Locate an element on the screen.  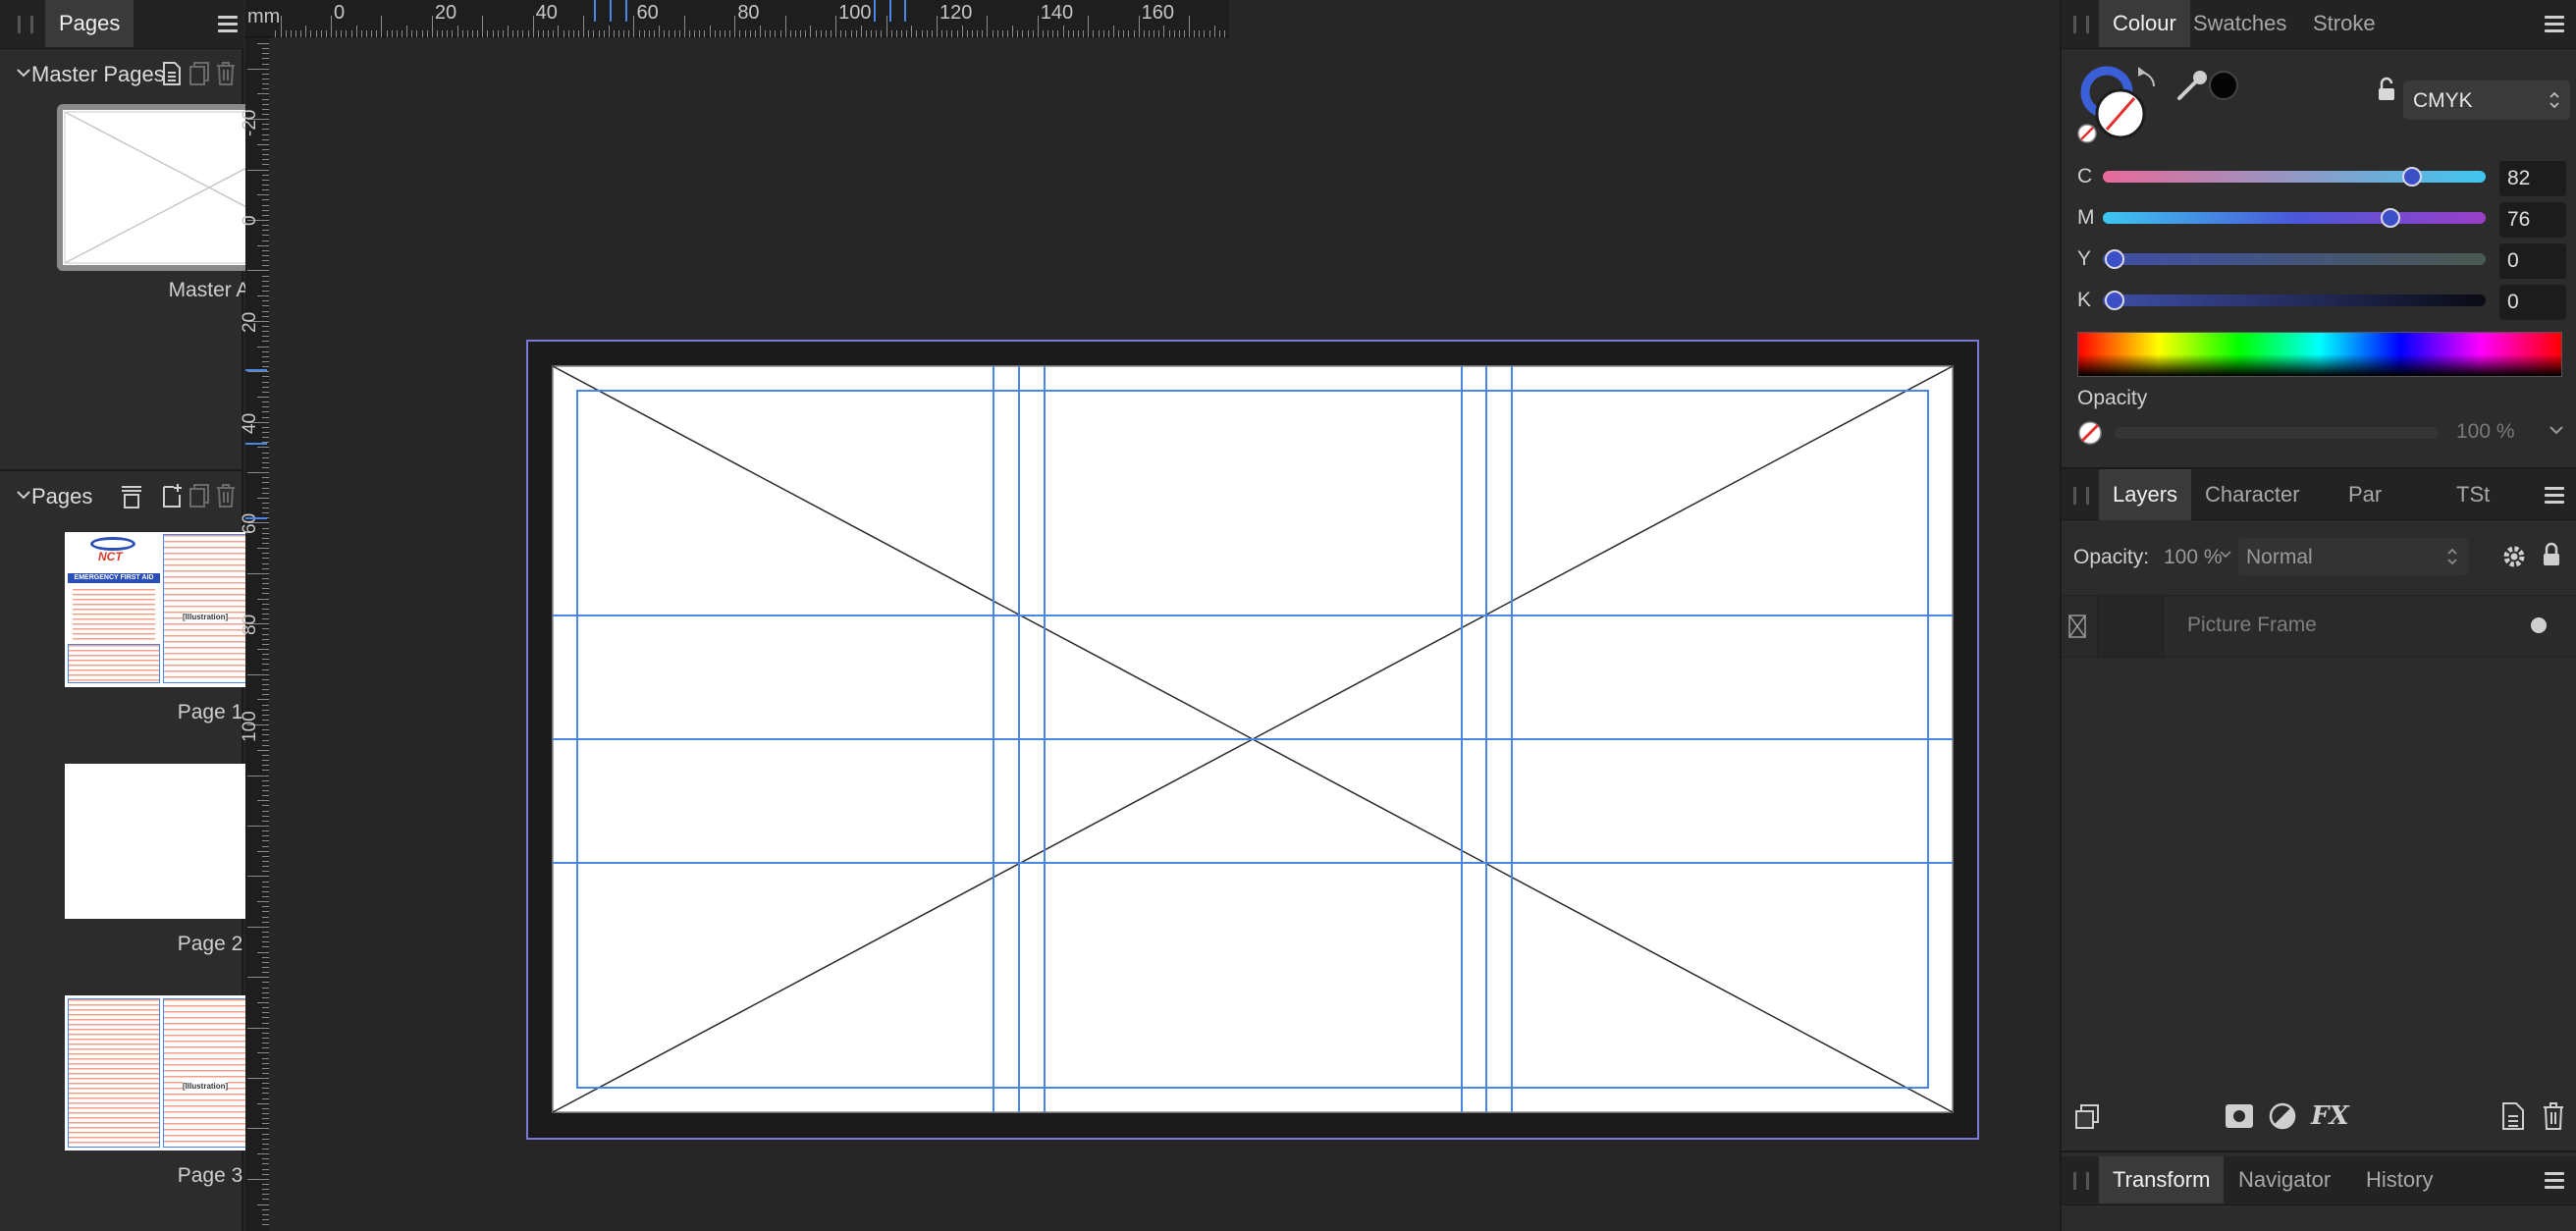
cyan-slider-row: C 82 is located at coordinates (2319, 179).